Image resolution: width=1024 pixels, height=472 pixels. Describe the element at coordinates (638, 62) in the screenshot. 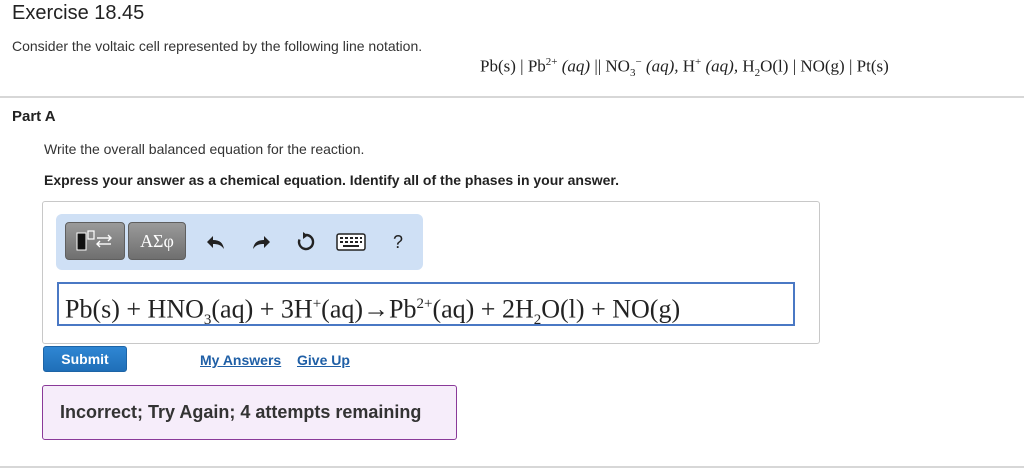

I see `notation-nitrate-charge: −` at that location.